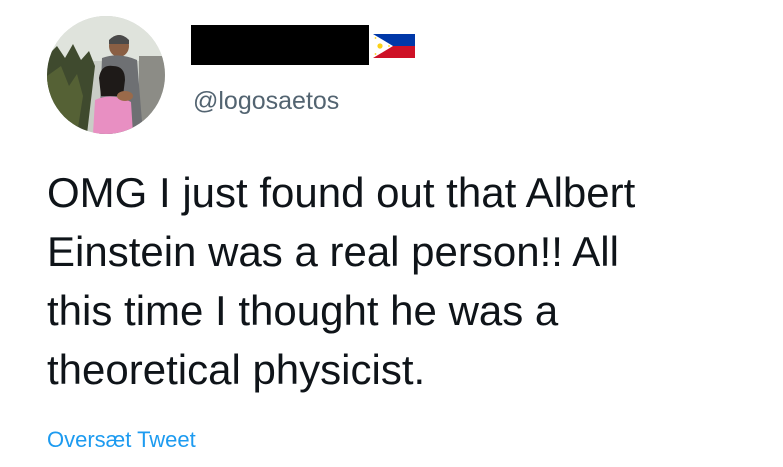  I want to click on author-handle: @logosaetos, so click(266, 101).